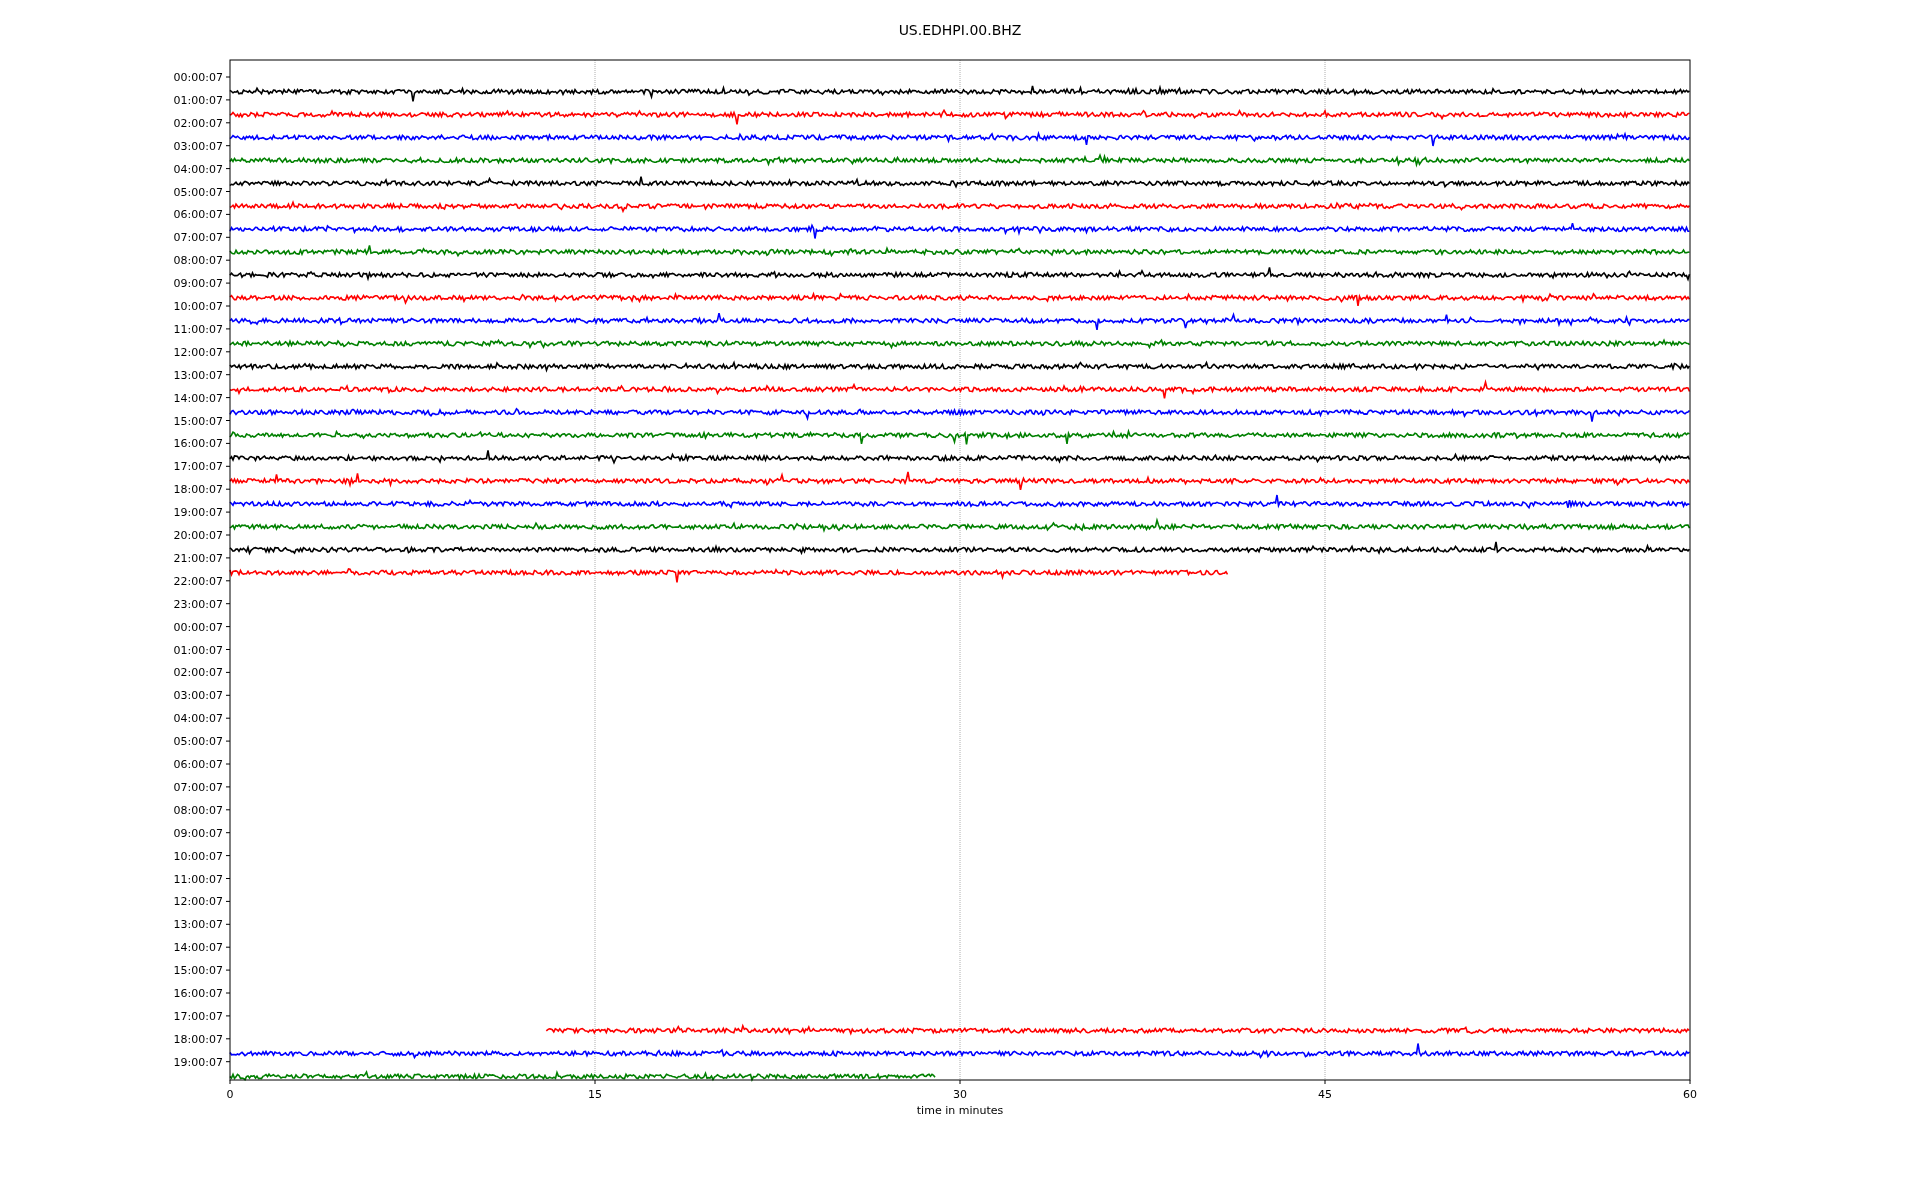 This screenshot has height=1200, width=1920. Describe the element at coordinates (595, 1094) in the screenshot. I see `x-tick-label: 15` at that location.